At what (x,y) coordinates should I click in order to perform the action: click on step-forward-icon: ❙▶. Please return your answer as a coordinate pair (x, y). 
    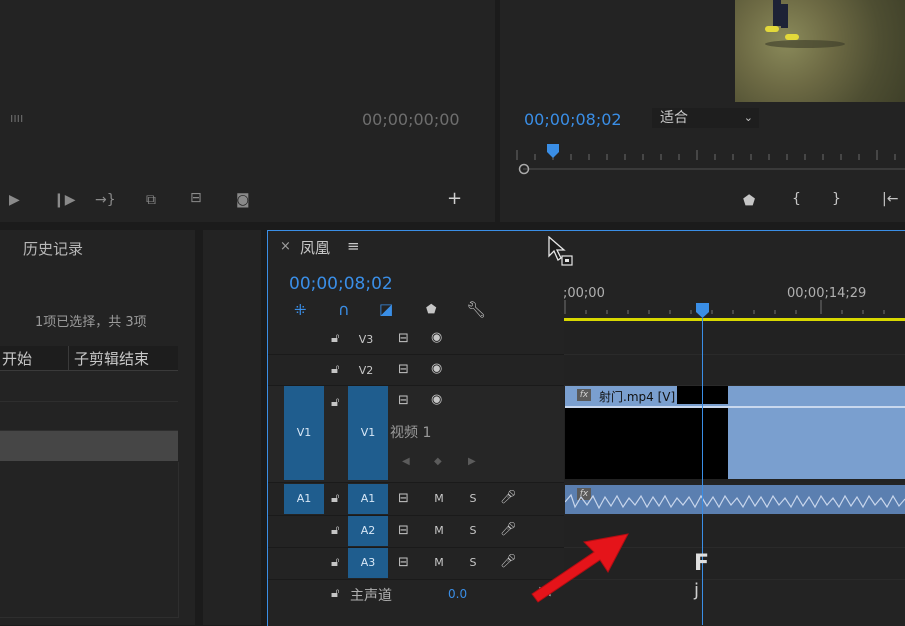
    Looking at the image, I should click on (64, 200).